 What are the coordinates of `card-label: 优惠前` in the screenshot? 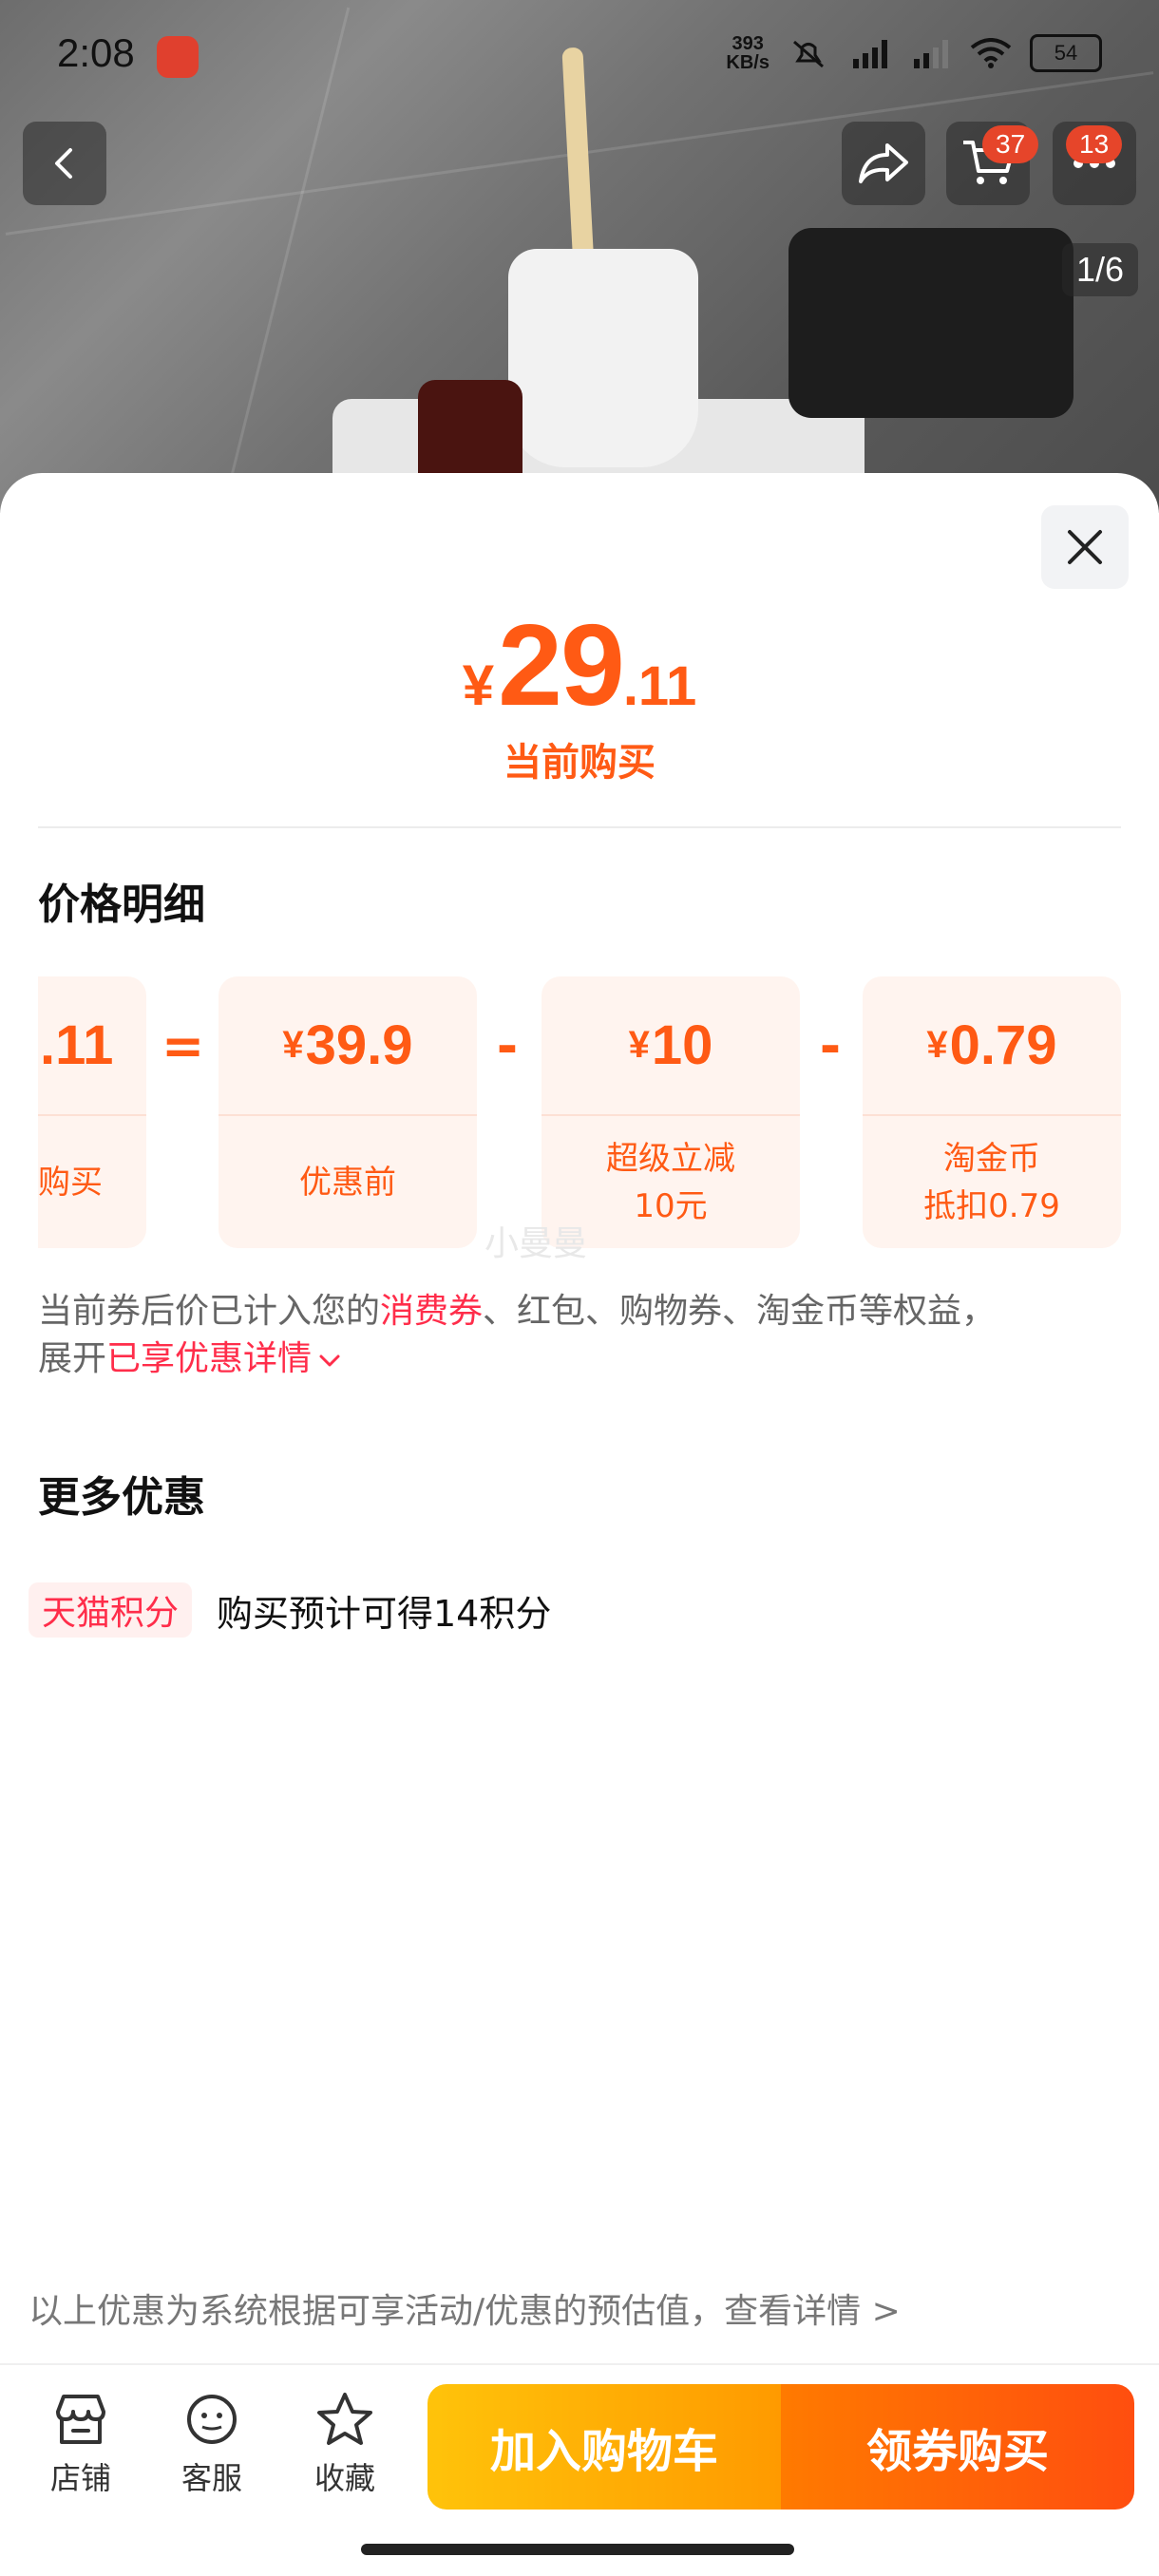 It's located at (347, 1182).